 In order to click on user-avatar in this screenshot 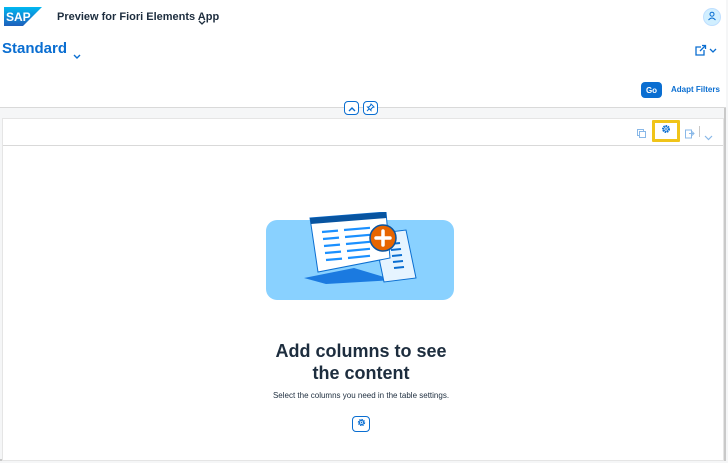, I will do `click(712, 17)`.